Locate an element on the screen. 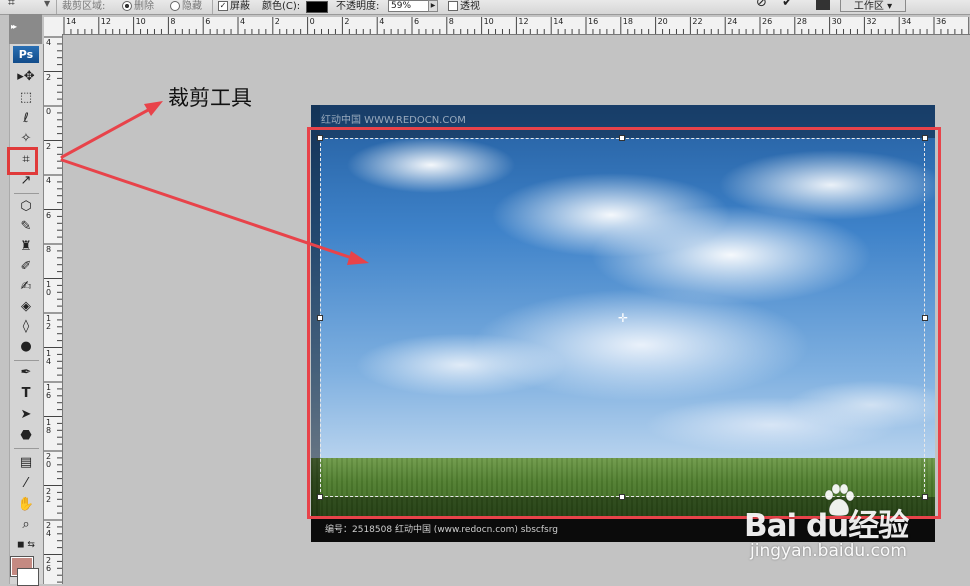  ruler-tick-label: 36 is located at coordinates (941, 21).